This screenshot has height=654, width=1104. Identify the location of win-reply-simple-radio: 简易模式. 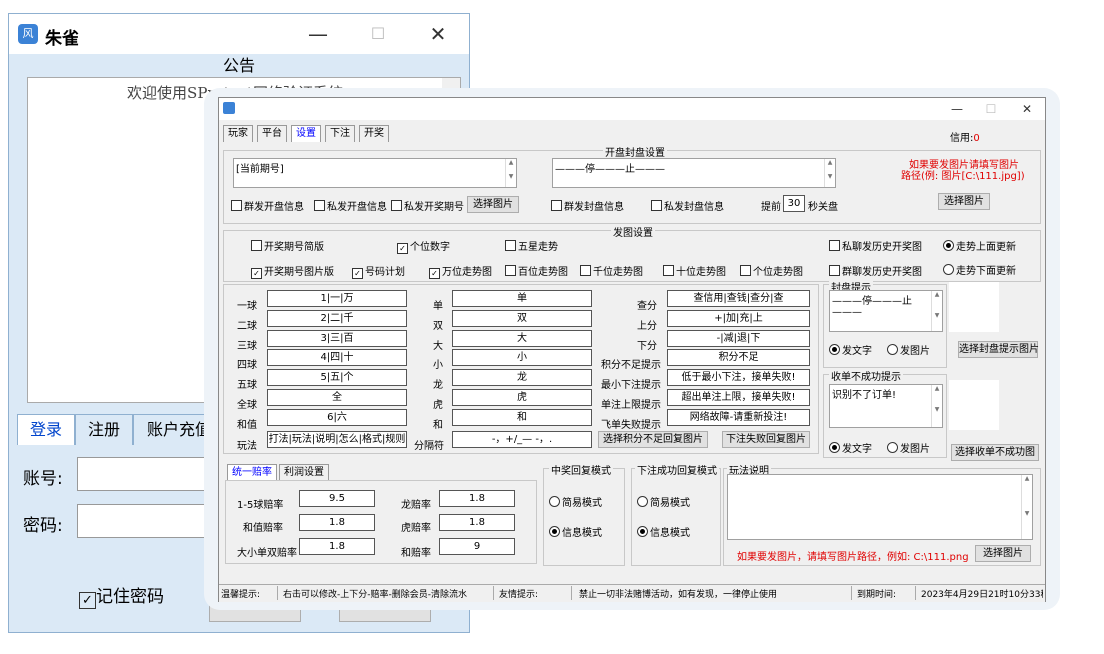
(575, 501).